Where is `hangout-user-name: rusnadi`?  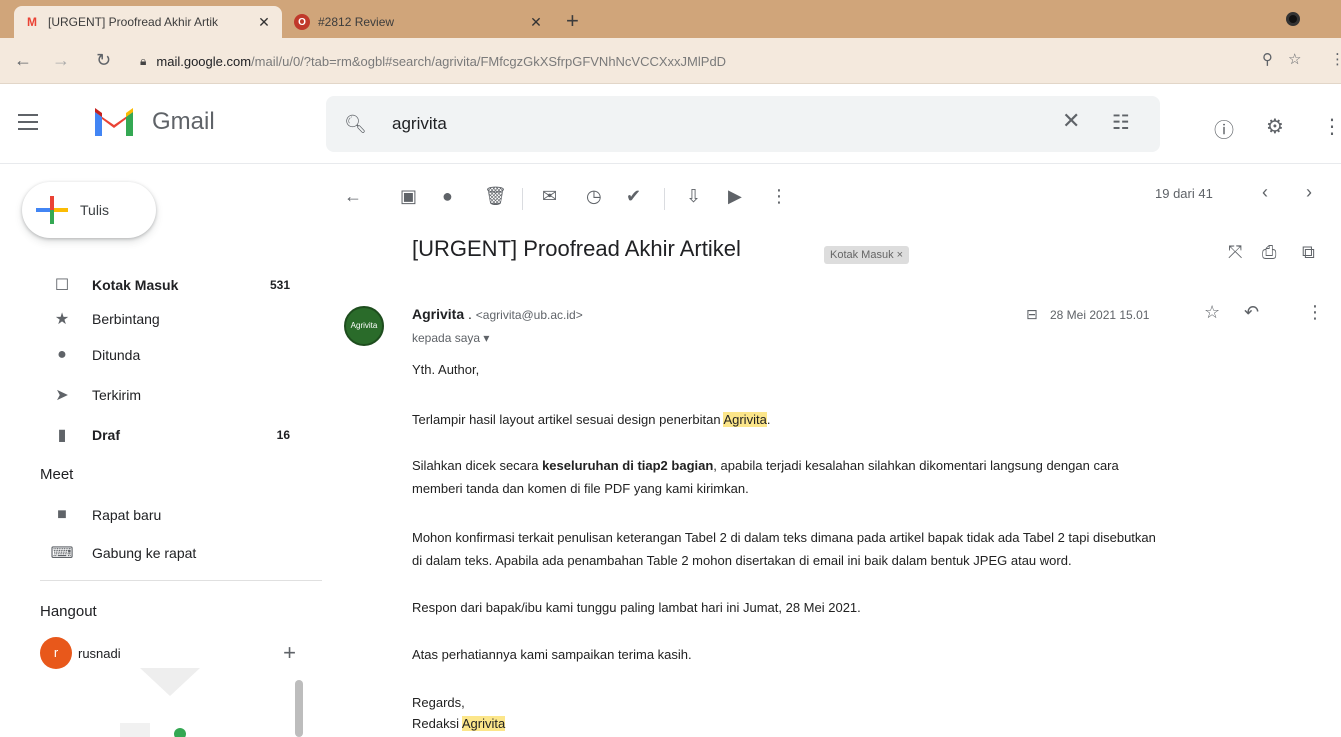 hangout-user-name: rusnadi is located at coordinates (99, 653).